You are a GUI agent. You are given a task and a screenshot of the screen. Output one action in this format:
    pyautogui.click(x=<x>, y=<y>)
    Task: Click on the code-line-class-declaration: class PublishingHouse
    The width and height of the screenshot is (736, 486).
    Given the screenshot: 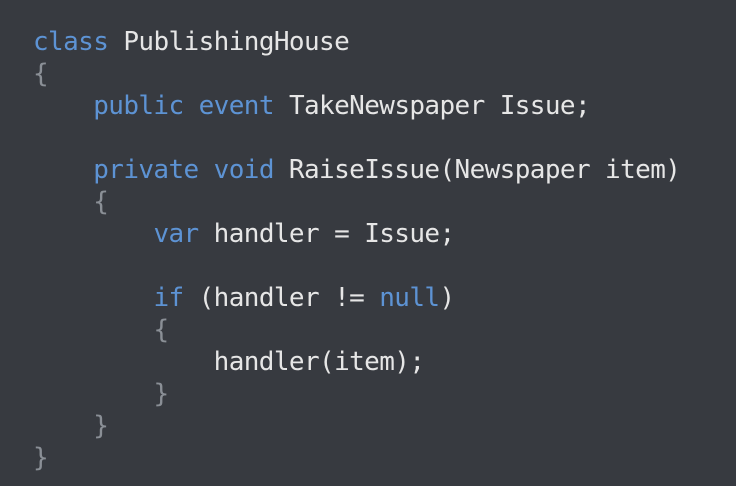 What is the action you would take?
    pyautogui.click(x=191, y=42)
    